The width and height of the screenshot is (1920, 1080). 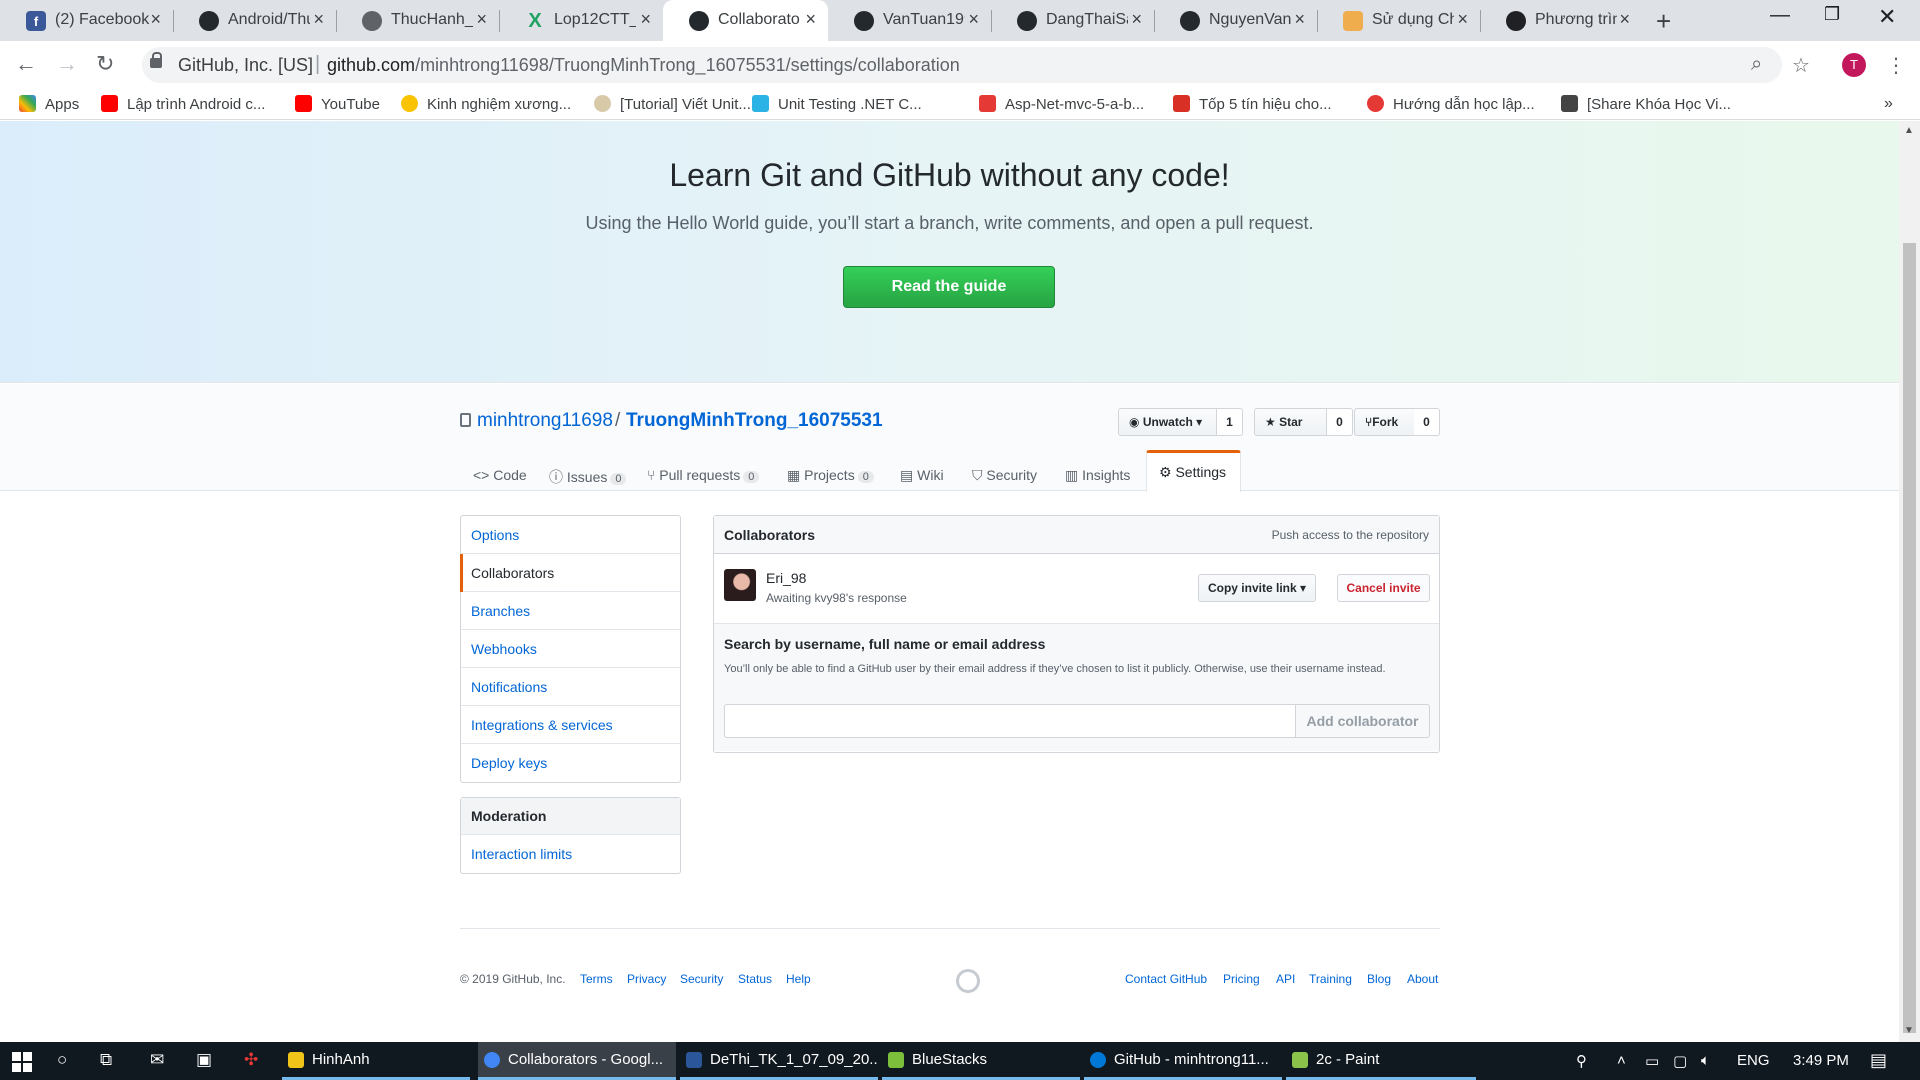 I want to click on volume-icon: 🔈︎, so click(x=1705, y=1060).